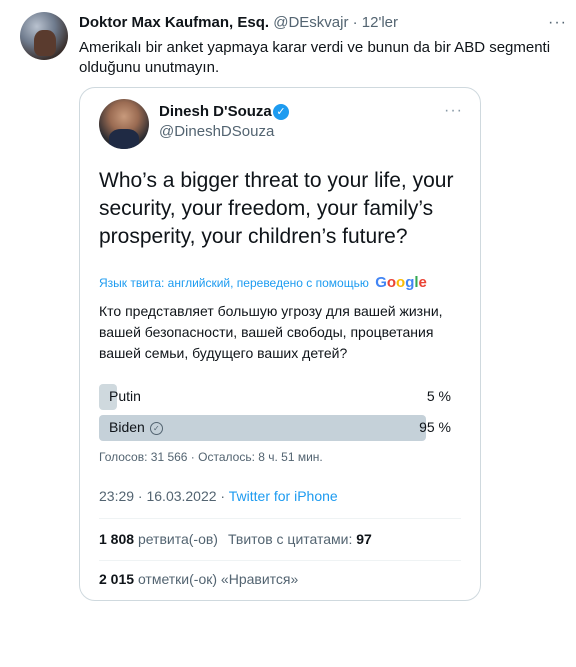  What do you see at coordinates (281, 112) in the screenshot?
I see `verified-badge-icon: ✓` at bounding box center [281, 112].